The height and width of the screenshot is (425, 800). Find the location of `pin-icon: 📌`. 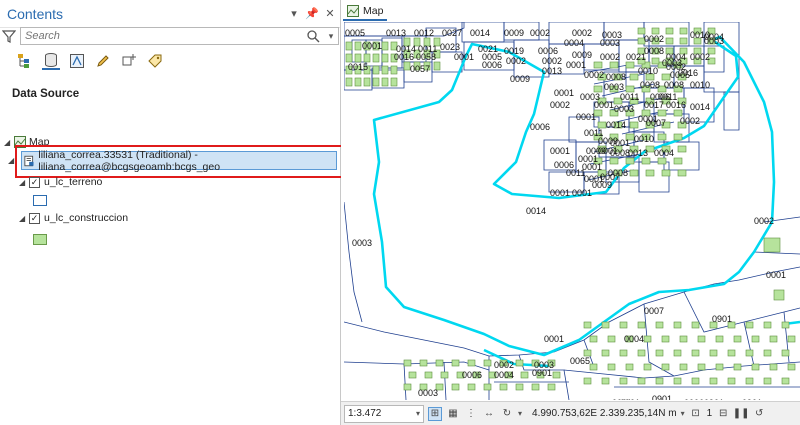

pin-icon: 📌 is located at coordinates (312, 13).